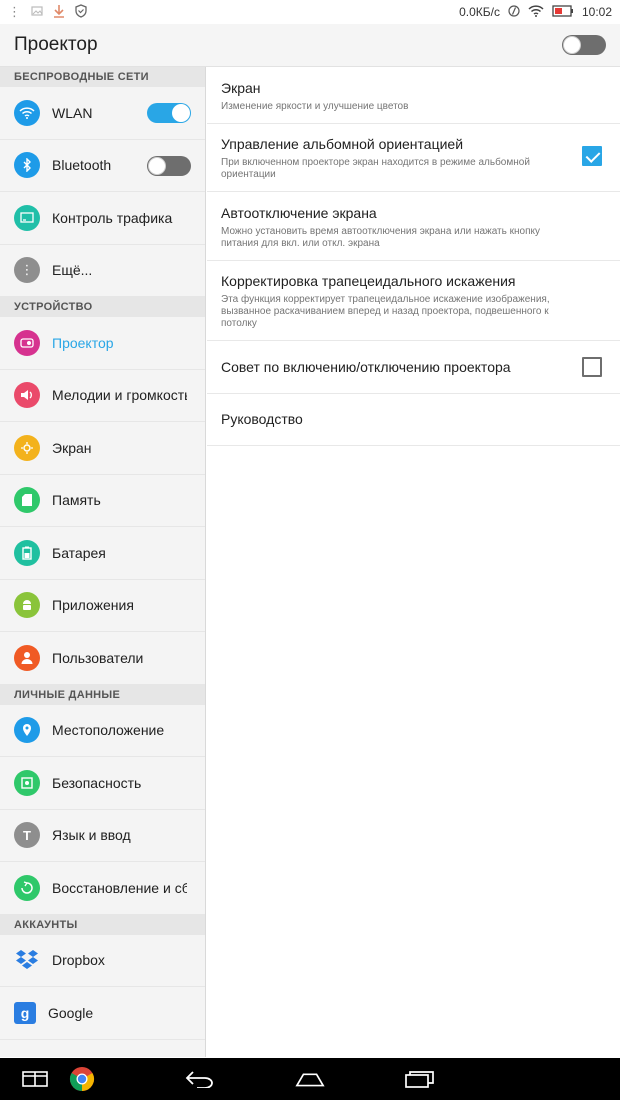  I want to click on image-notification-icon, so click(37, 12).